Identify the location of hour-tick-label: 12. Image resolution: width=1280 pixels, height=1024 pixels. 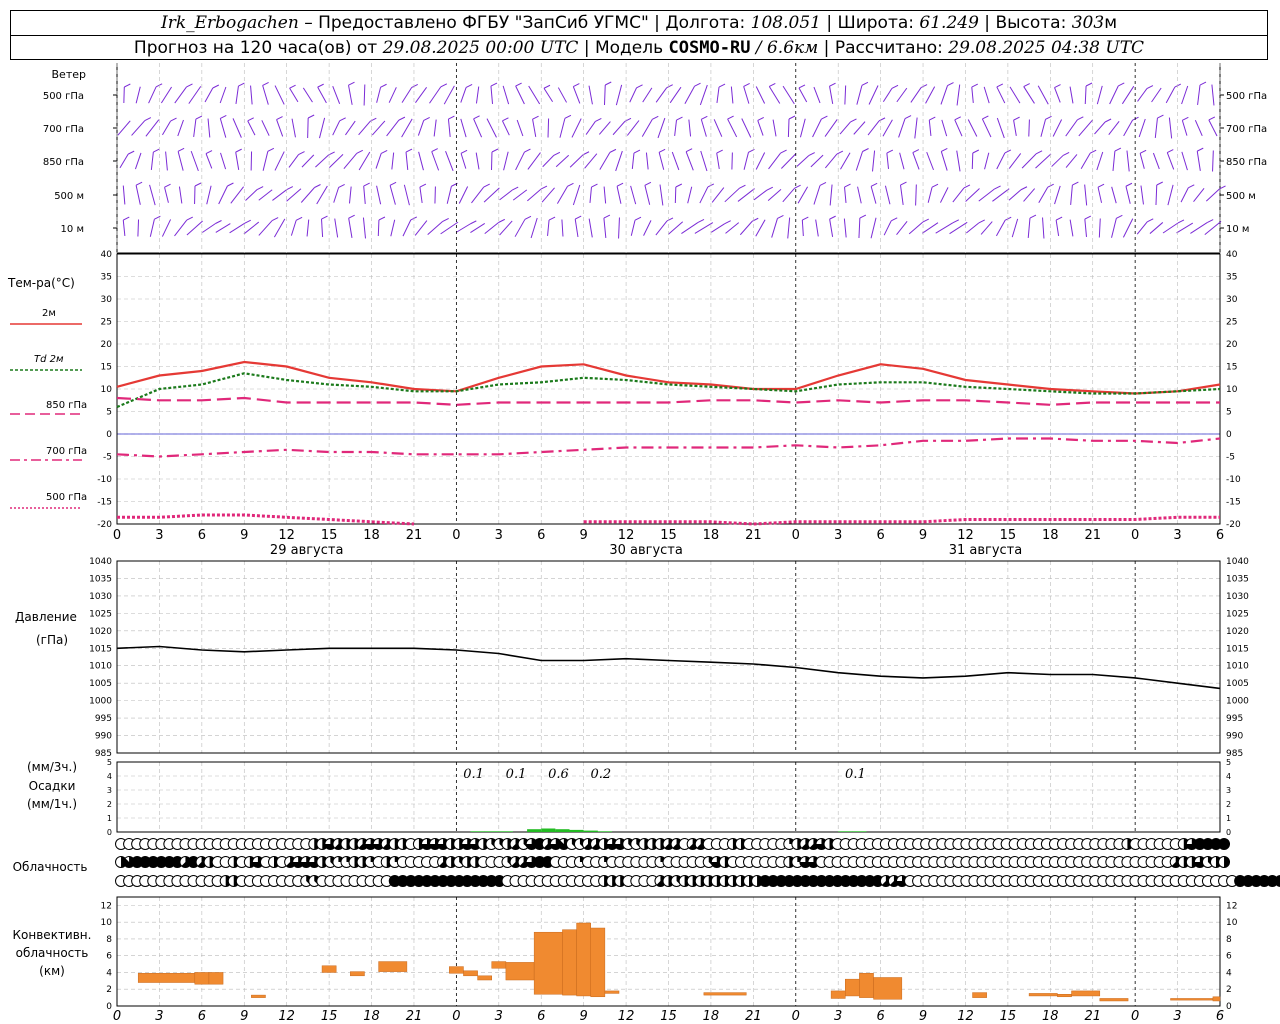
(626, 535).